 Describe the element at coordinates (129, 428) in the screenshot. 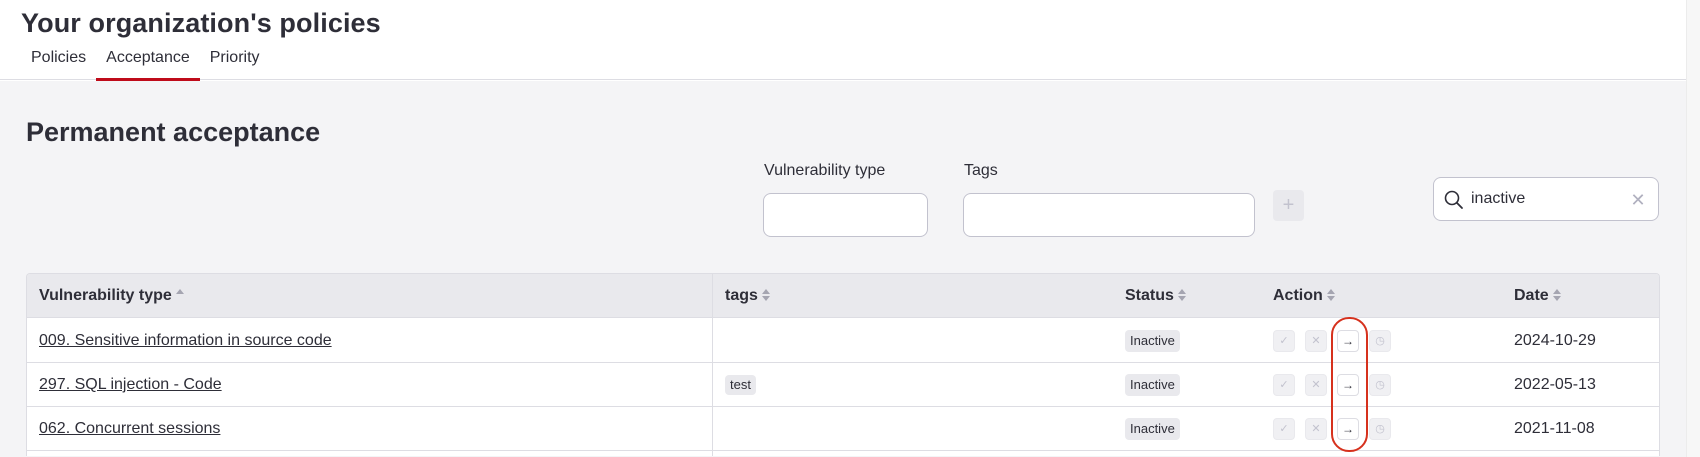

I see `vulnerability-link: 062. Concurrent sessions` at that location.